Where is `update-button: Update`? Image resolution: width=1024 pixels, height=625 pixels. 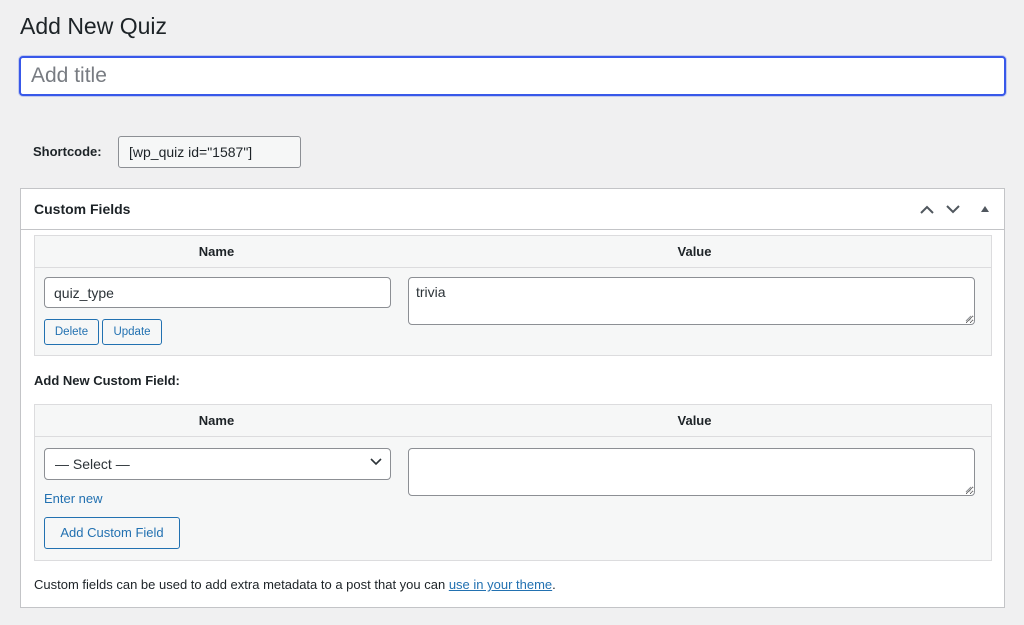
update-button: Update is located at coordinates (132, 332).